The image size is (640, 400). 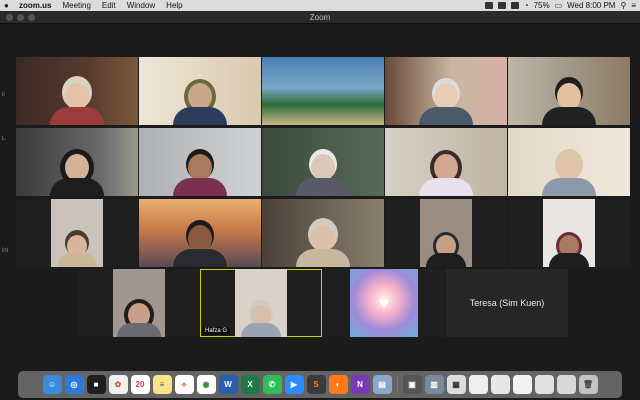 What do you see at coordinates (633, 5) in the screenshot?
I see `control-center-icon: ≡` at bounding box center [633, 5].